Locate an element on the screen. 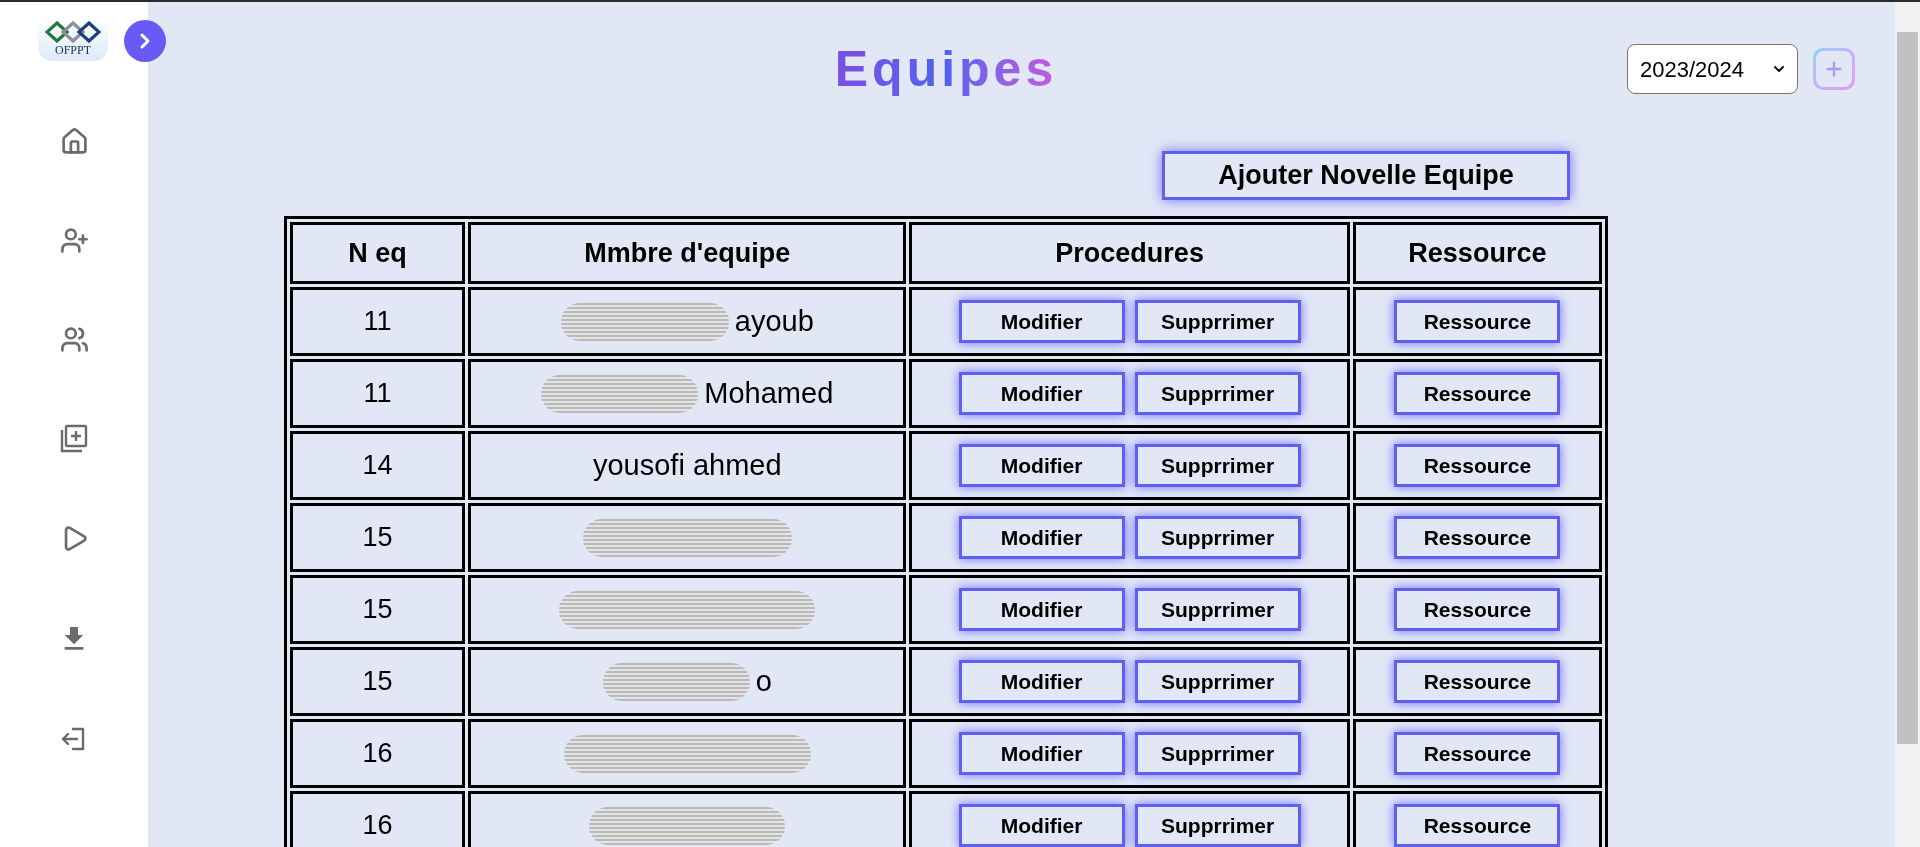  column-header: N eq is located at coordinates (378, 253).